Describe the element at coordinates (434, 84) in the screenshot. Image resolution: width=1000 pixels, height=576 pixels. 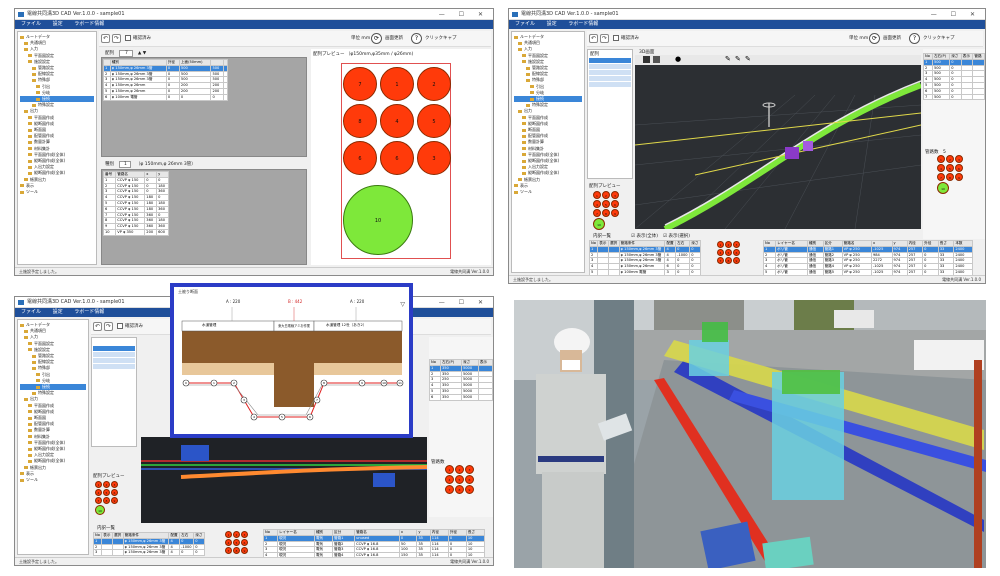
I see `pipe-circle: 2` at that location.